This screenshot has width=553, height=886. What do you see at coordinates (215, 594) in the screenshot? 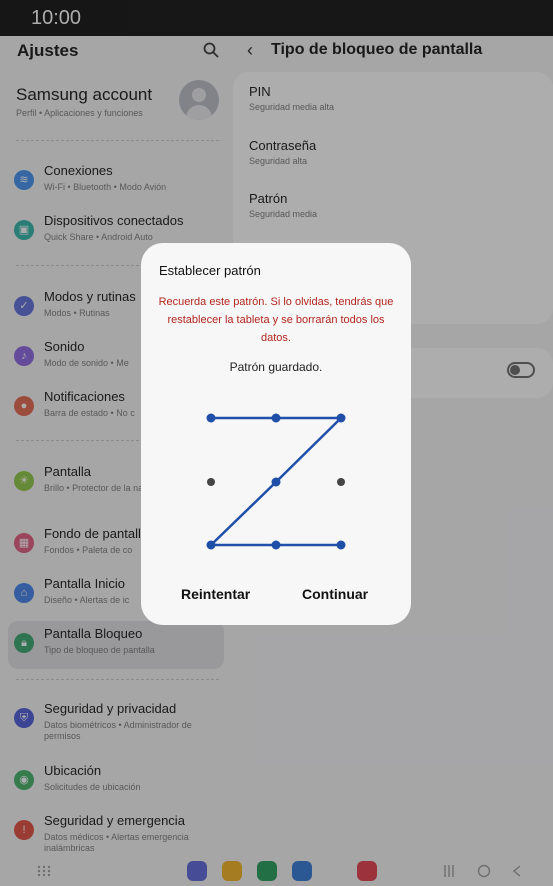
I see `retry-button: Reintentar` at bounding box center [215, 594].